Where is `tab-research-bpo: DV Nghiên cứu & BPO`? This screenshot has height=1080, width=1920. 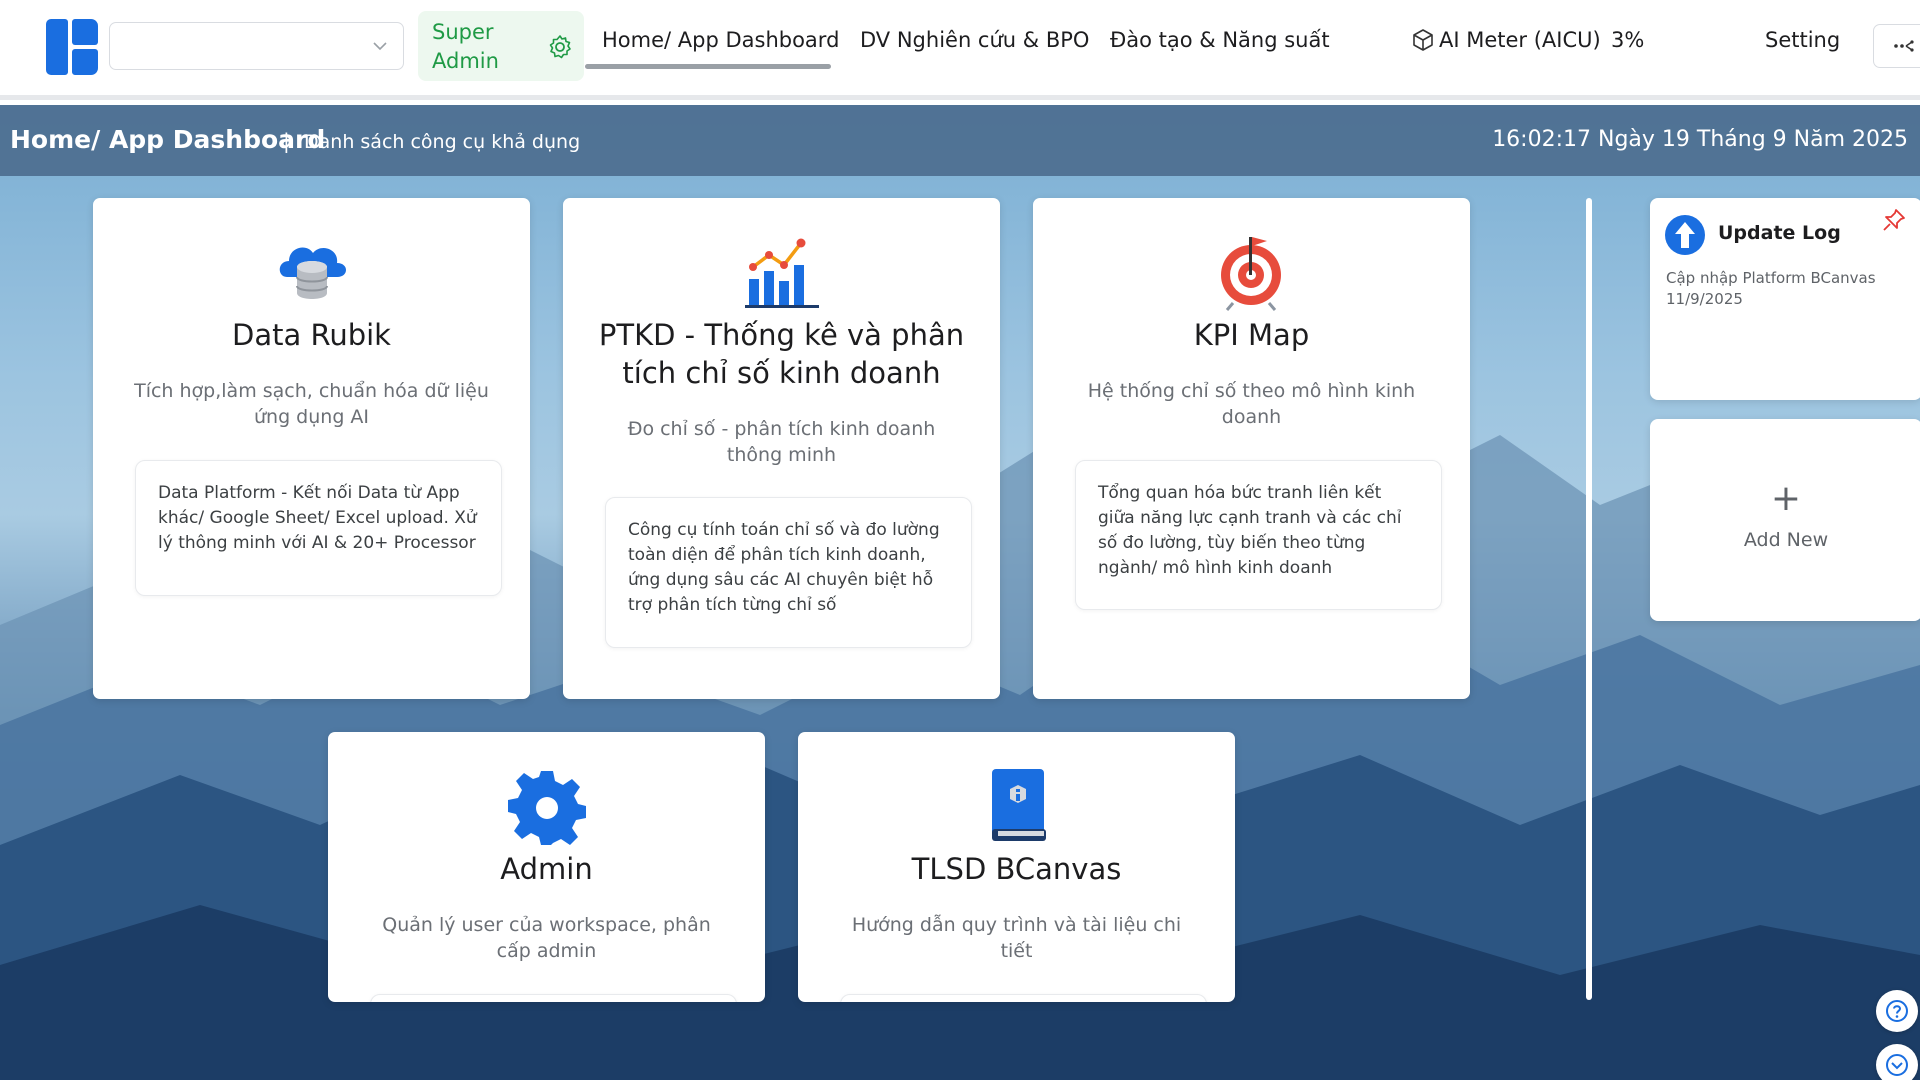
tab-research-bpo: DV Nghiên cứu & BPO is located at coordinates (974, 40).